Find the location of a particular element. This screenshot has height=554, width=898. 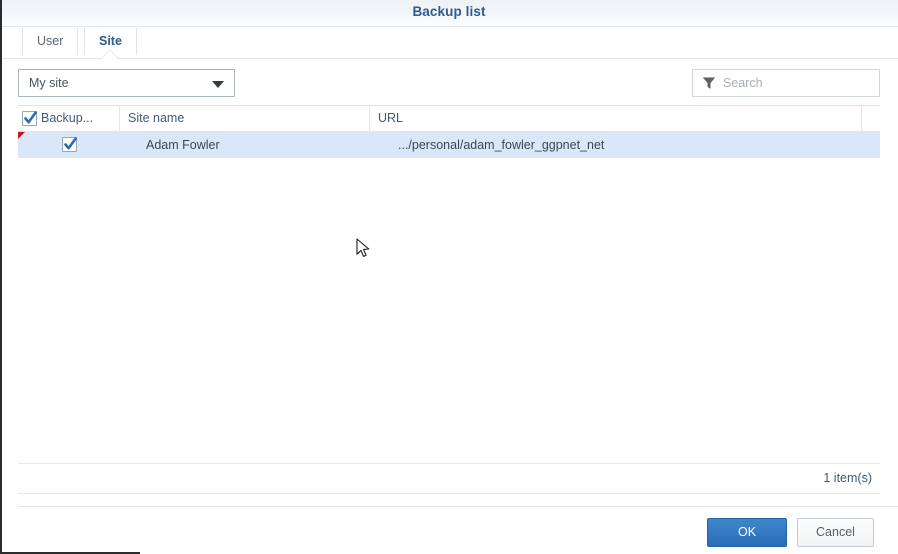

dialog-button-bar: OK Cancel is located at coordinates (449, 530).